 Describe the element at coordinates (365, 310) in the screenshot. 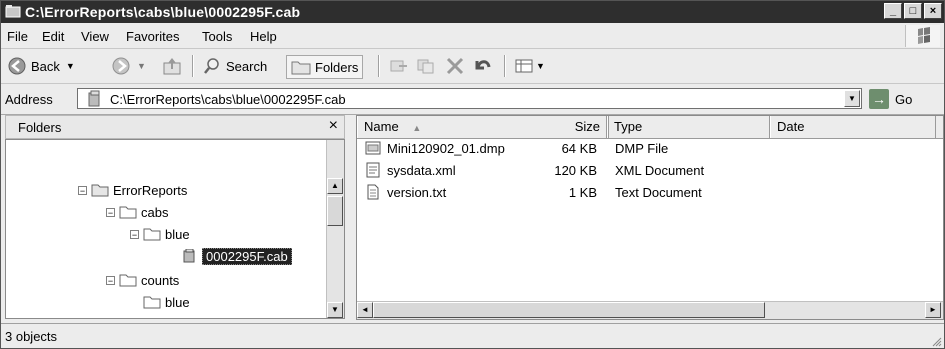

I see `scroll-left-icon: ◄` at that location.